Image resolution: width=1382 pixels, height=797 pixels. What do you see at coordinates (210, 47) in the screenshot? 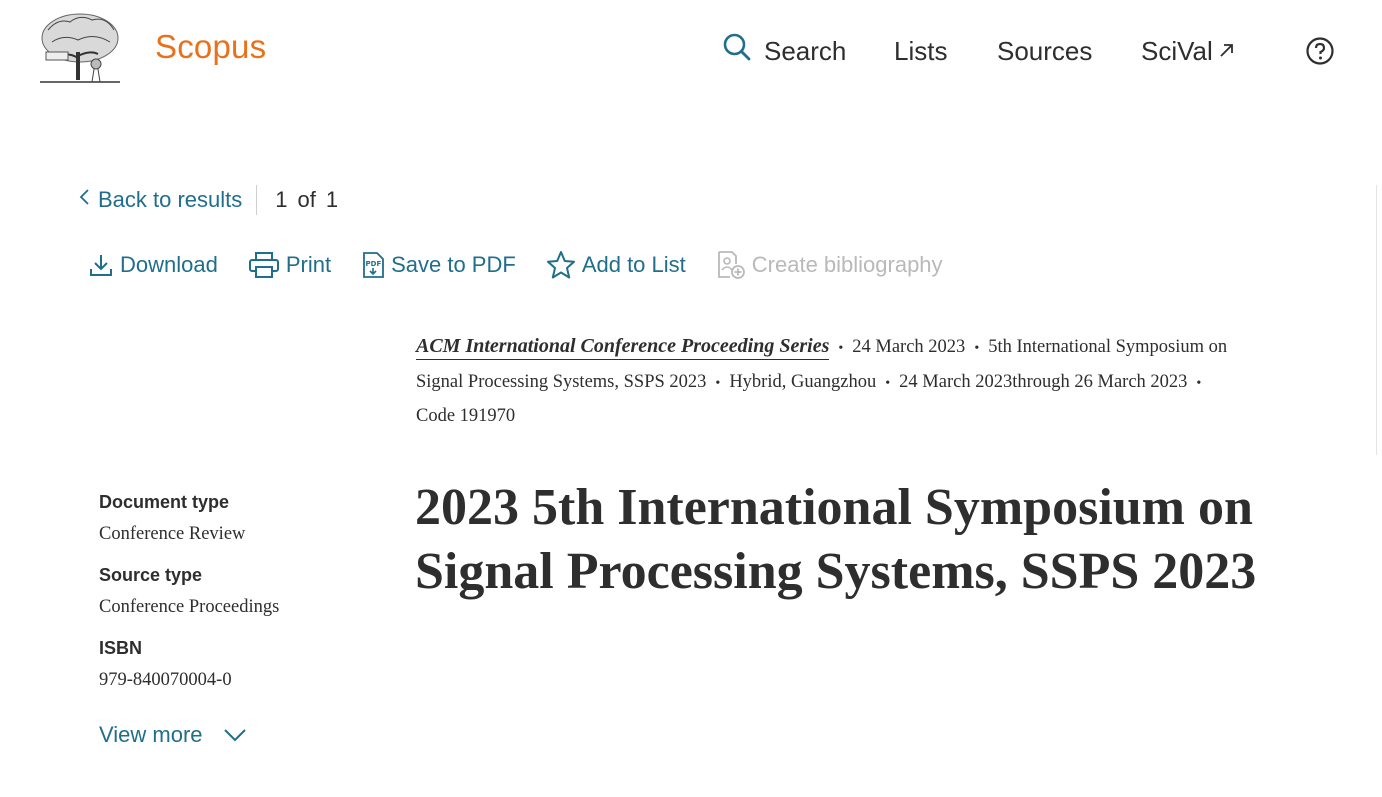
I see `scopus-brand: Scopus` at bounding box center [210, 47].